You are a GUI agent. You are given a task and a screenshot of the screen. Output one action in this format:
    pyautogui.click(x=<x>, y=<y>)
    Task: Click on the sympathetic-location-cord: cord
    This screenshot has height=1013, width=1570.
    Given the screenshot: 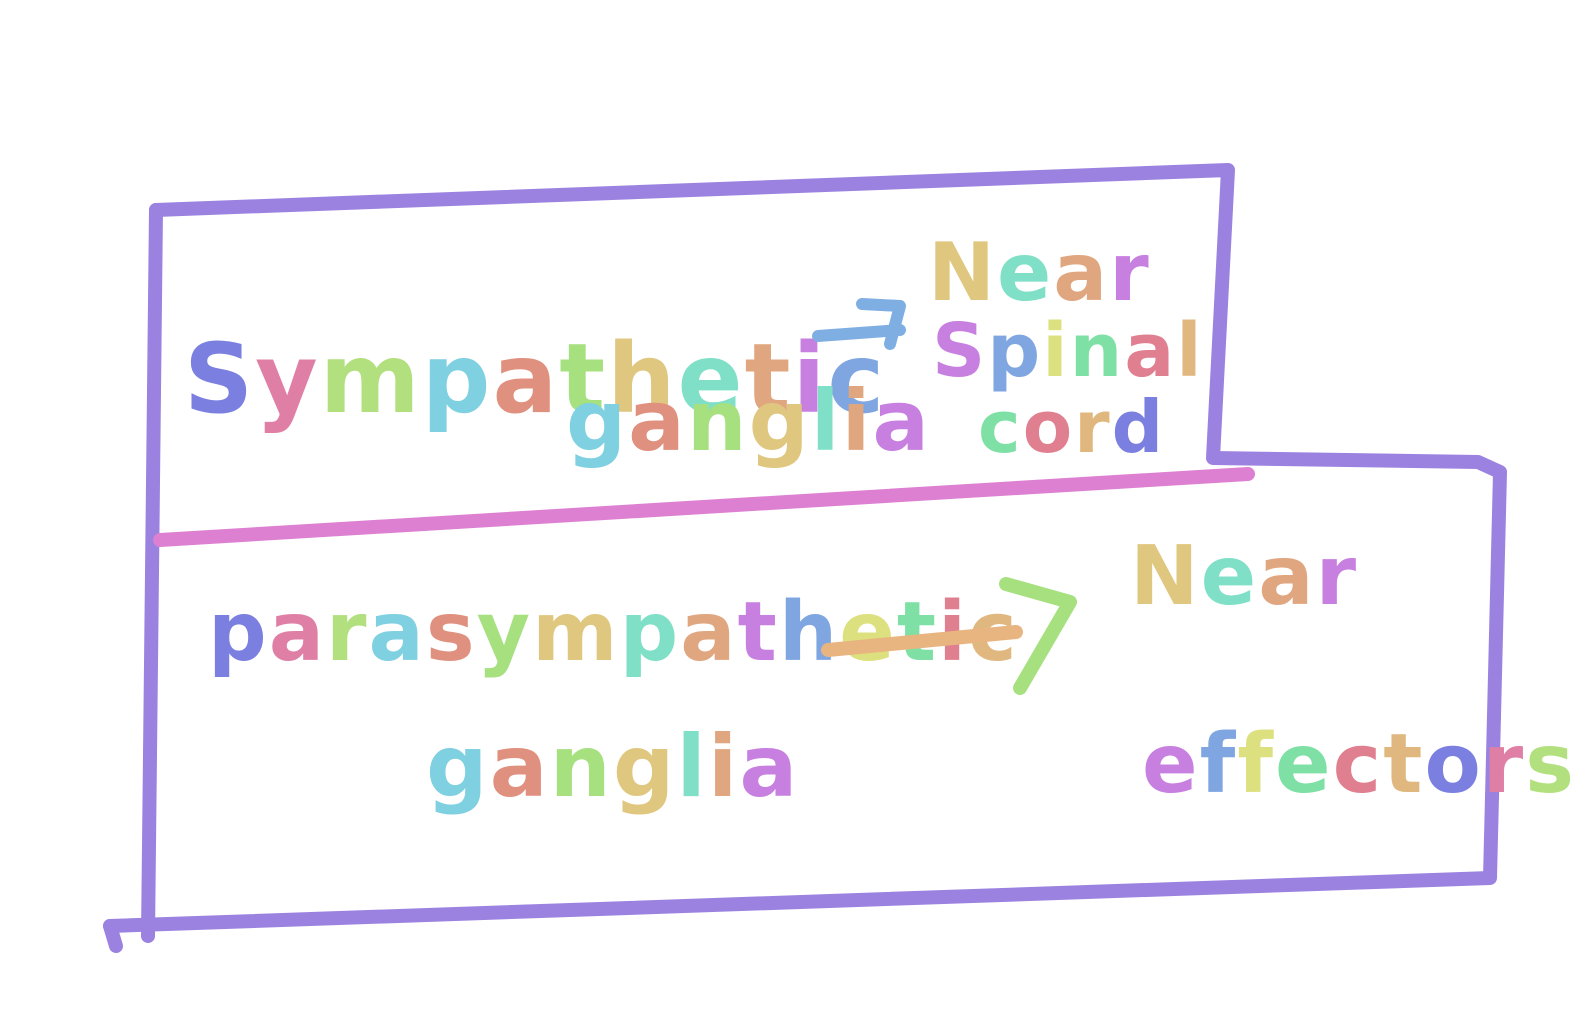 What is the action you would take?
    pyautogui.click(x=1071, y=427)
    